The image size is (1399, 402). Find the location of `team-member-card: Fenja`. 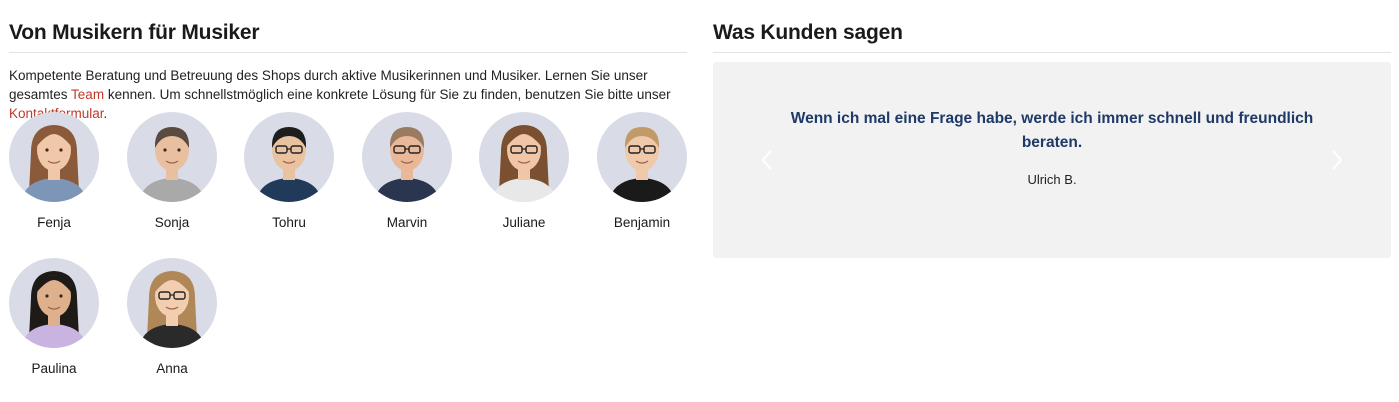

team-member-card: Fenja is located at coordinates (54, 171).